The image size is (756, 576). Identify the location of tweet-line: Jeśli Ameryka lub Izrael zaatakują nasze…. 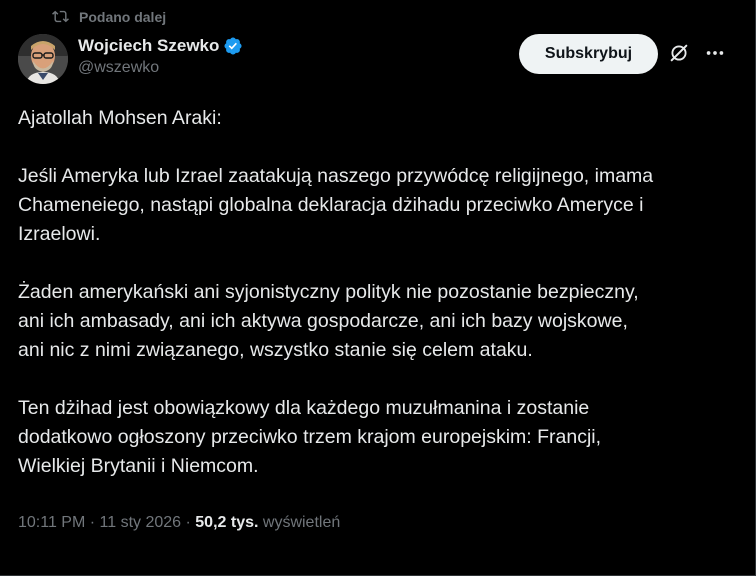
(336, 176).